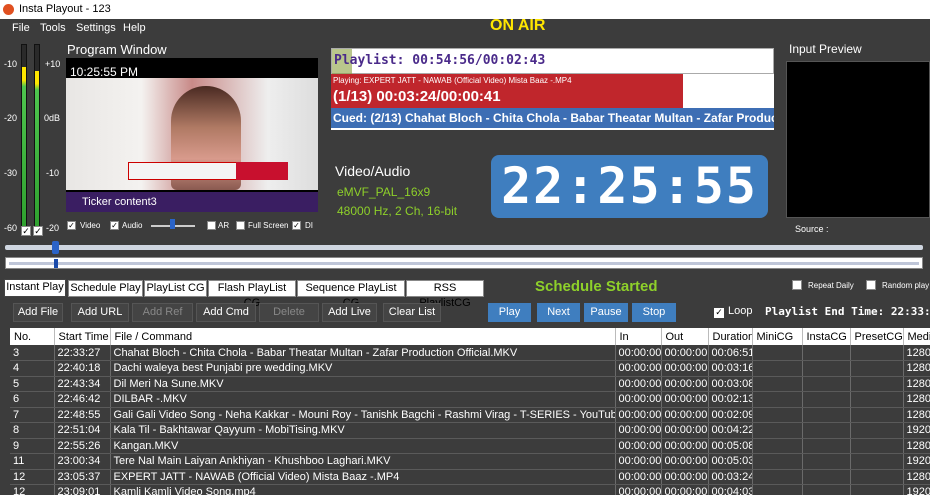 This screenshot has height=495, width=930. I want to click on menu-help: Help, so click(134, 28).